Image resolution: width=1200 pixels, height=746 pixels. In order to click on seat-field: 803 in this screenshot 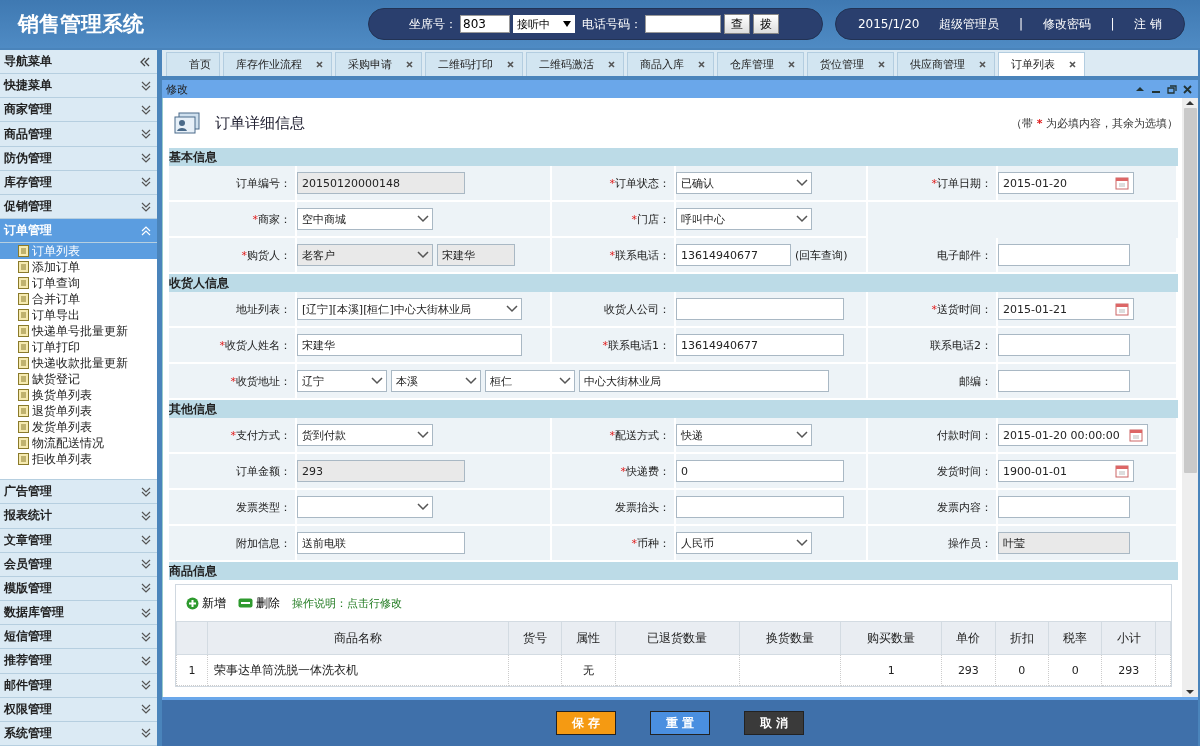, I will do `click(485, 24)`.